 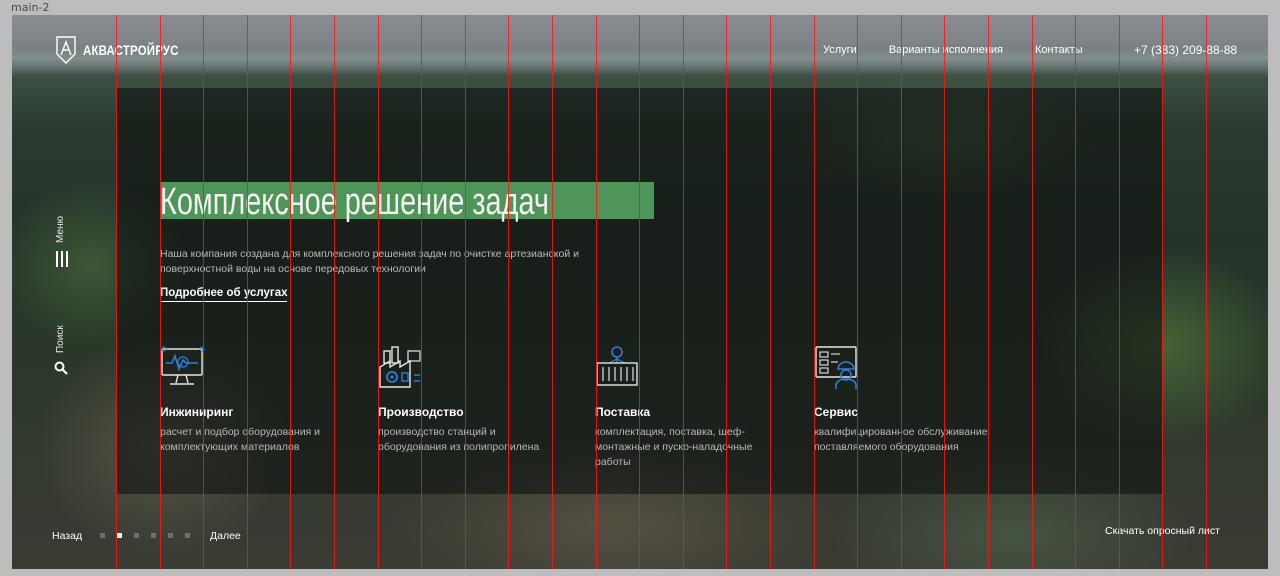 What do you see at coordinates (145, 535) in the screenshot?
I see `slide-pagination` at bounding box center [145, 535].